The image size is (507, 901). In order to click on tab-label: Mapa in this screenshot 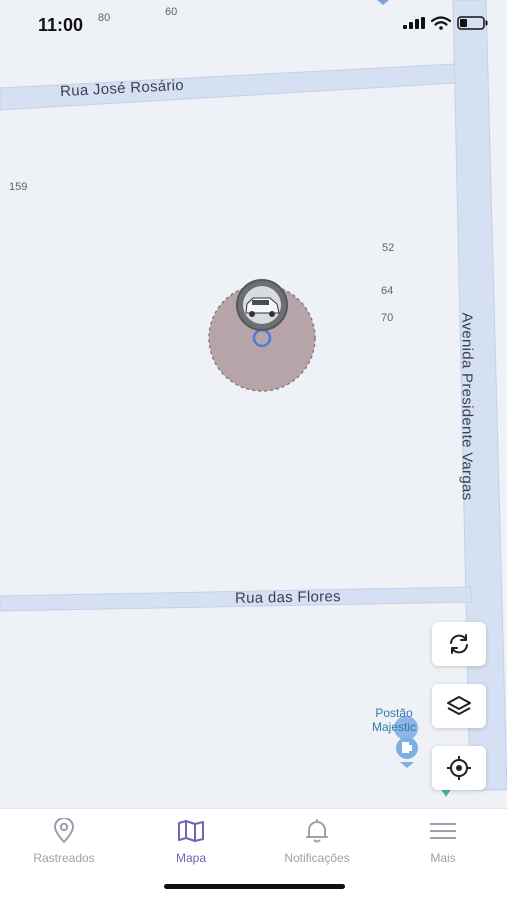, I will do `click(191, 858)`.